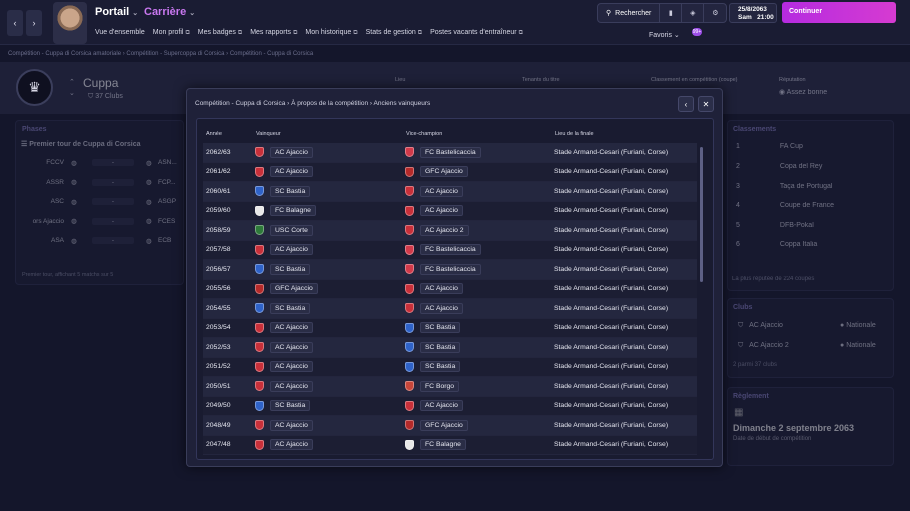 This screenshot has width=910, height=511. I want to click on match-row: ors Ajaccio ◍ - ◍ FCES, so click(100, 222).